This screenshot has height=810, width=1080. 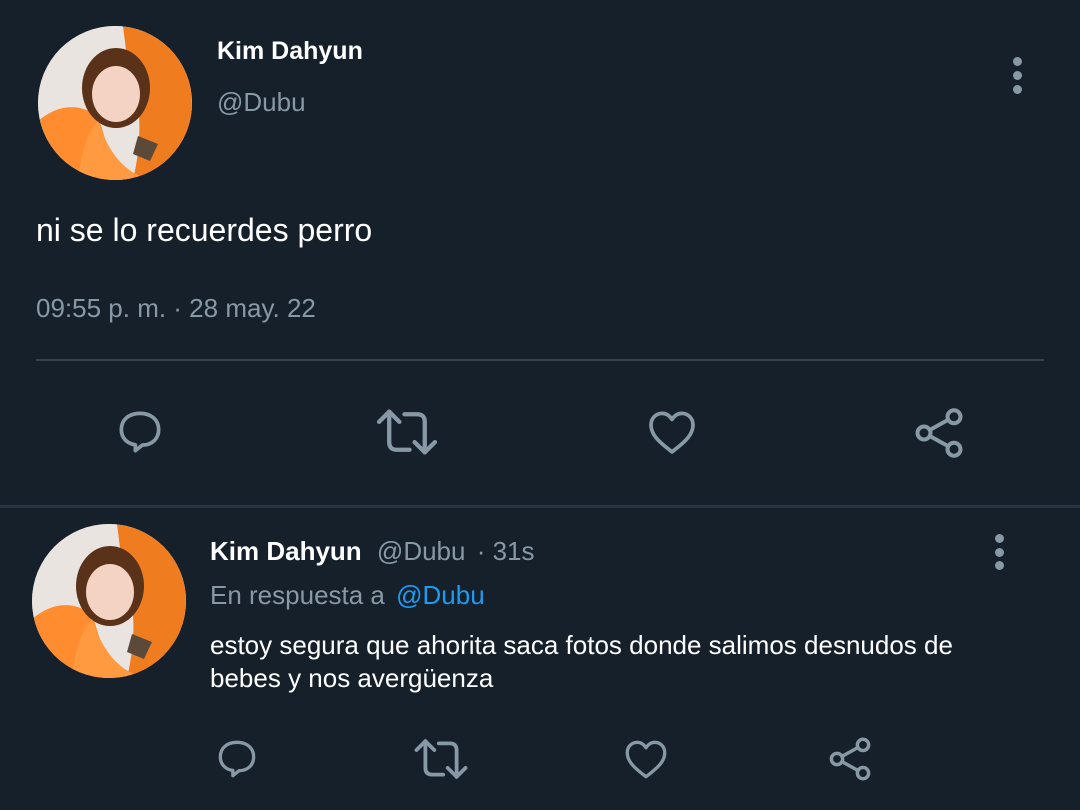 I want to click on reply-tweet-reply-button, so click(x=237, y=759).